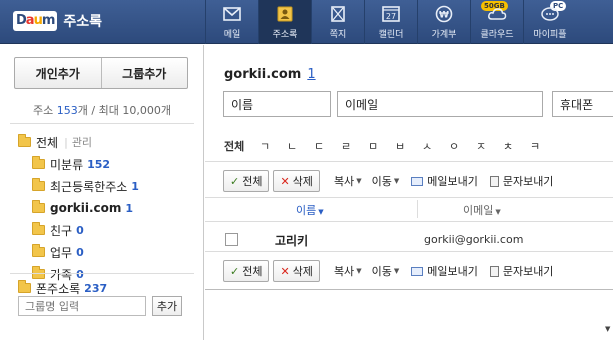 The width and height of the screenshot is (613, 340). I want to click on daum-logo: Daum 주소록, so click(57, 21).